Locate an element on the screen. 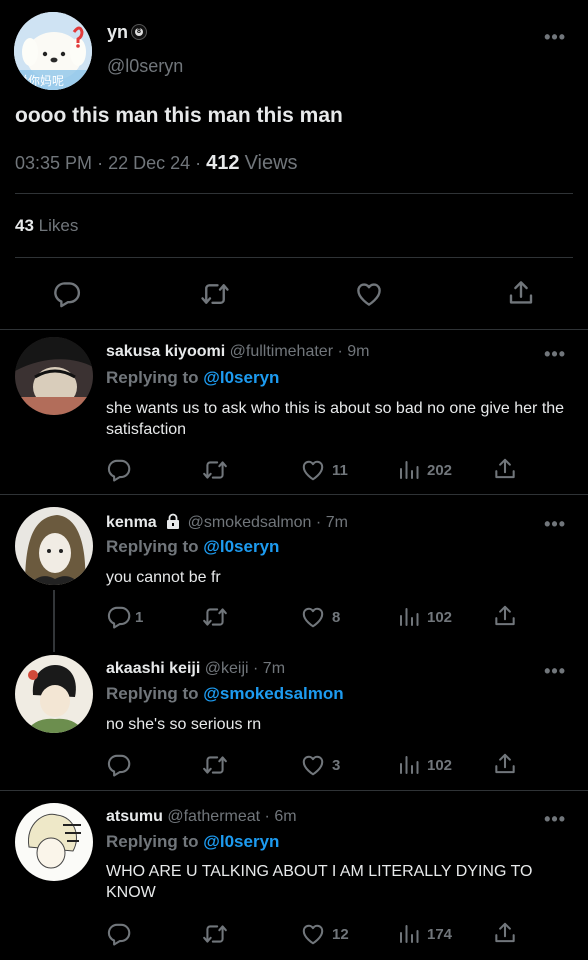  tweet-meta: 03:35 PM · 22 Dec 24 · 412 Views is located at coordinates (156, 163).